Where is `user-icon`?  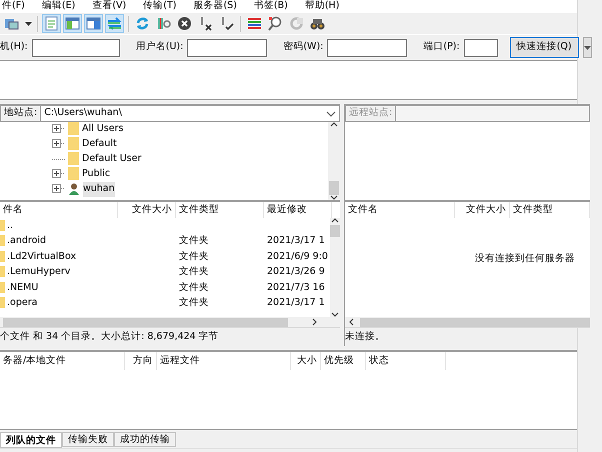 user-icon is located at coordinates (74, 189).